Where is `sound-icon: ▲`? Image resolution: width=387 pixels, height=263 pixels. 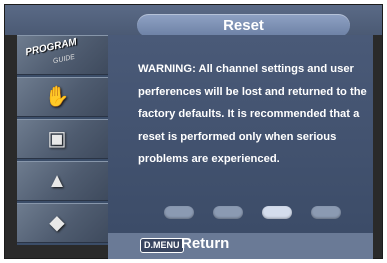
sound-icon: ▲ is located at coordinates (57, 181).